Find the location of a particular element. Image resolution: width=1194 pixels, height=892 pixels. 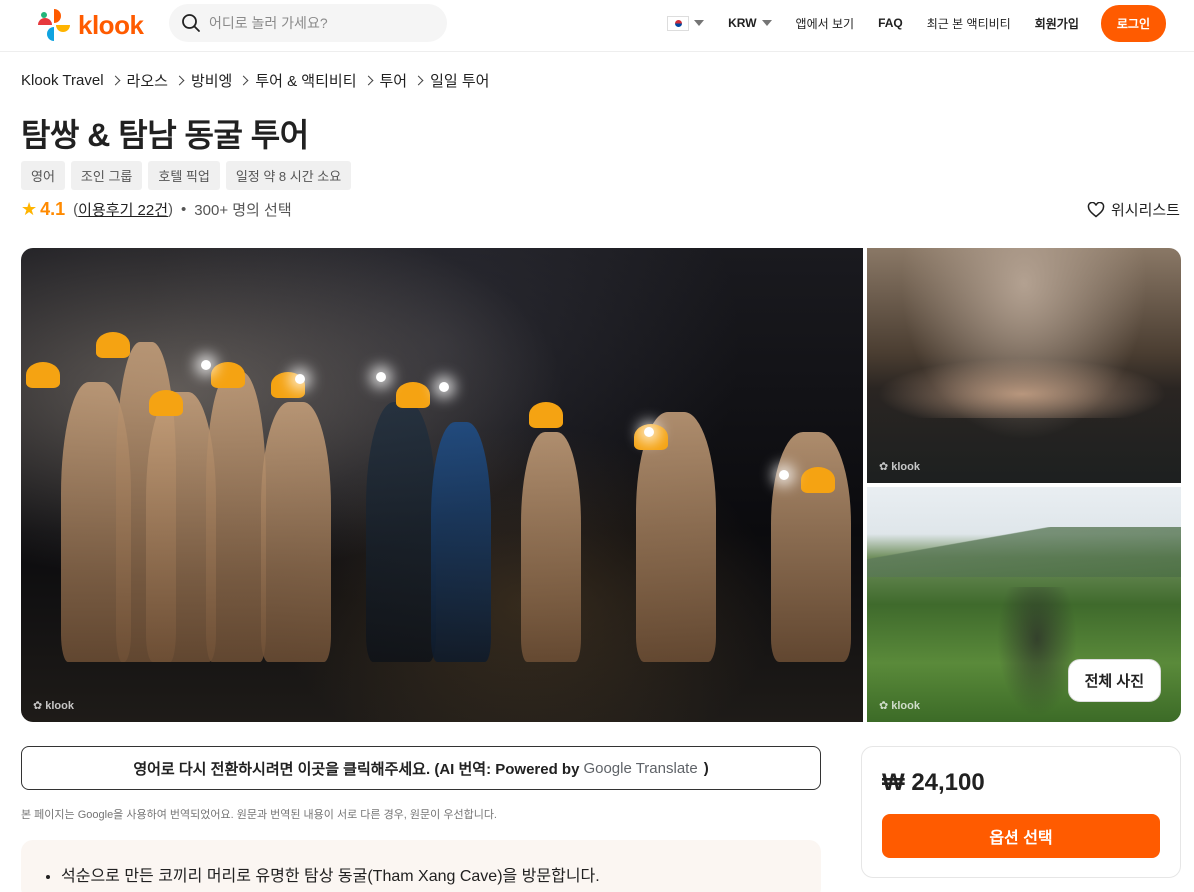

currency-selector: KRW is located at coordinates (749, 23).